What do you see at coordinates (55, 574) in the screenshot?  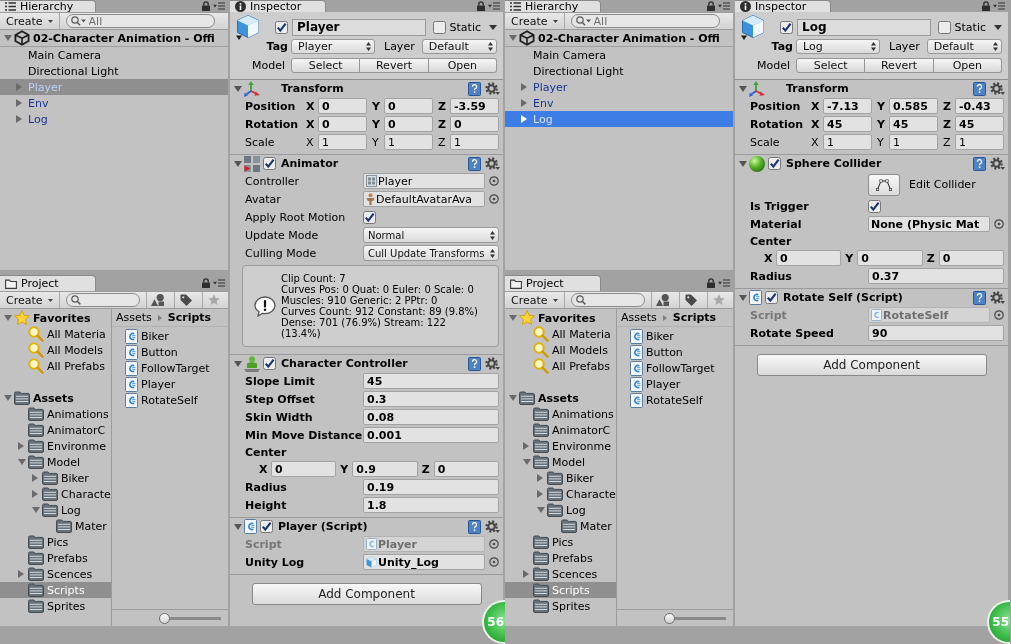 I see `folder-item: Scences` at bounding box center [55, 574].